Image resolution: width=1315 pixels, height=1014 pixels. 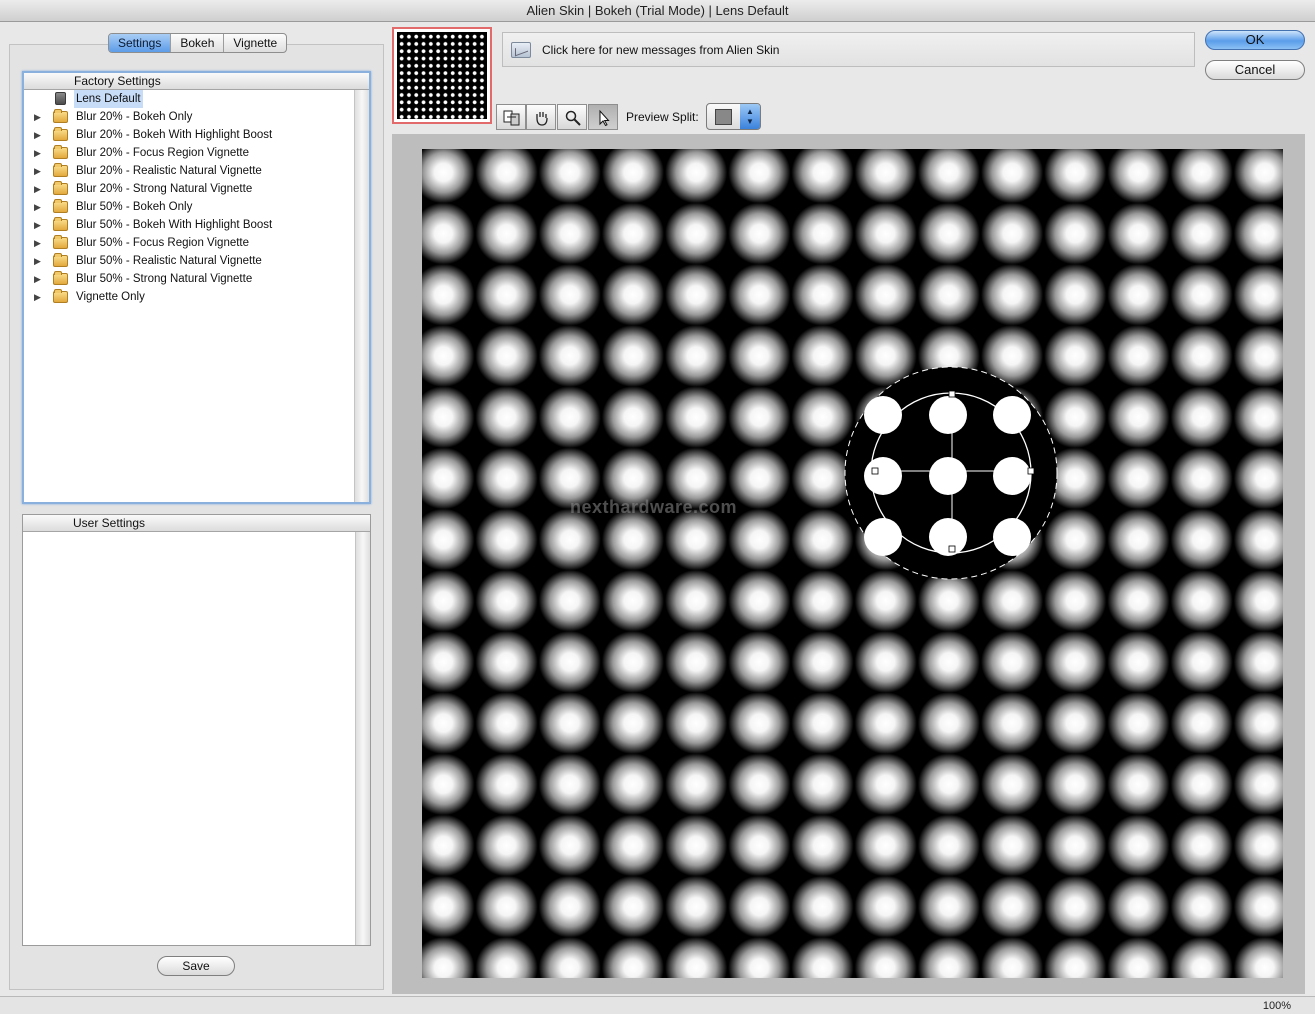 I want to click on navigator-thumbnail, so click(x=442, y=75).